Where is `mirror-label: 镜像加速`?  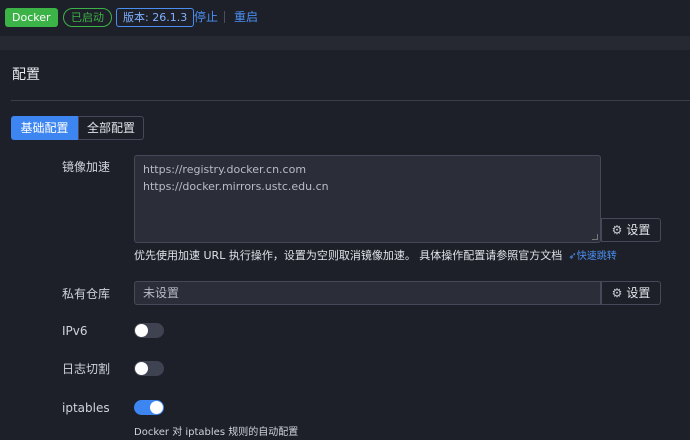
mirror-label: 镜像加速 is located at coordinates (86, 167).